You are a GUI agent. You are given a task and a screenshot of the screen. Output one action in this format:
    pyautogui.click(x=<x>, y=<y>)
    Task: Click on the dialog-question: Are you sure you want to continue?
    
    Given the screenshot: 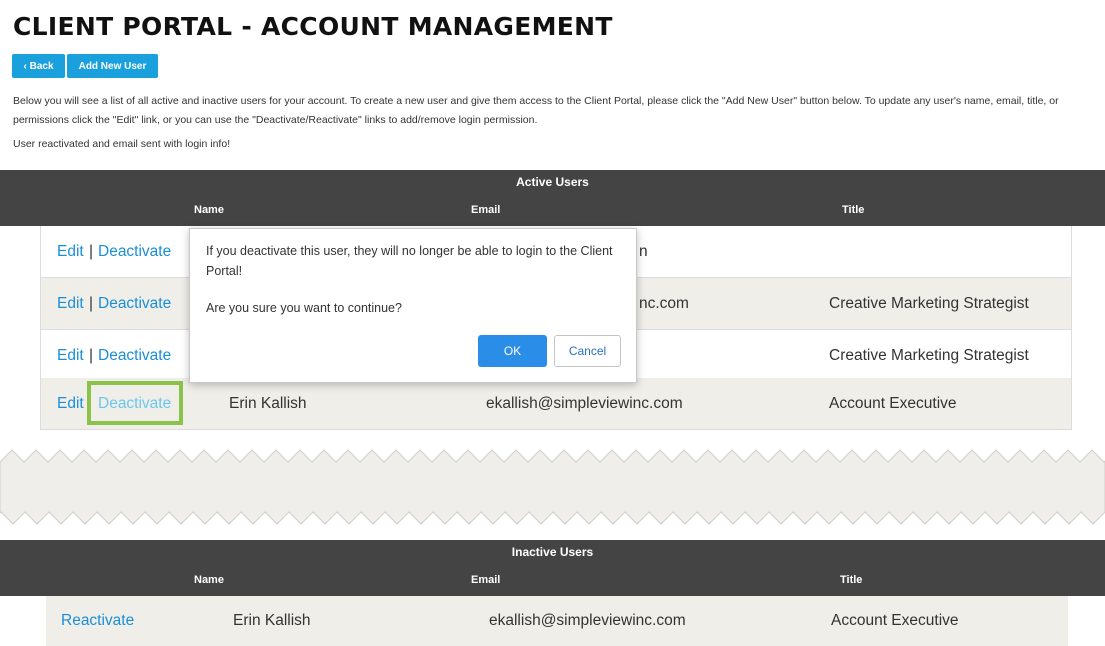 What is the action you would take?
    pyautogui.click(x=304, y=308)
    